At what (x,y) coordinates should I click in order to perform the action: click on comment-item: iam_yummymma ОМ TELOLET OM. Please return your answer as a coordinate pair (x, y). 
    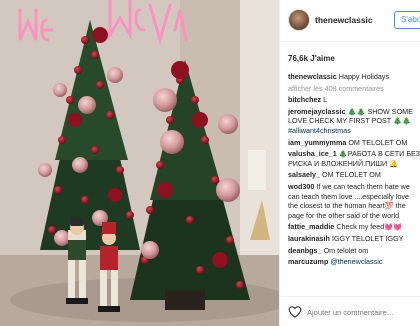
    Looking at the image, I should click on (354, 143).